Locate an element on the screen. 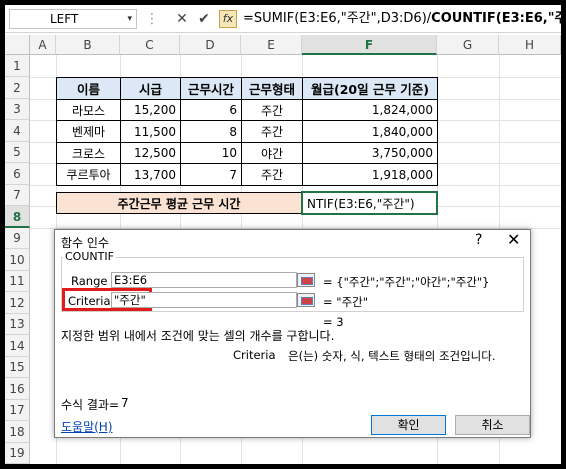  range-input: E3:E6 is located at coordinates (204, 280).